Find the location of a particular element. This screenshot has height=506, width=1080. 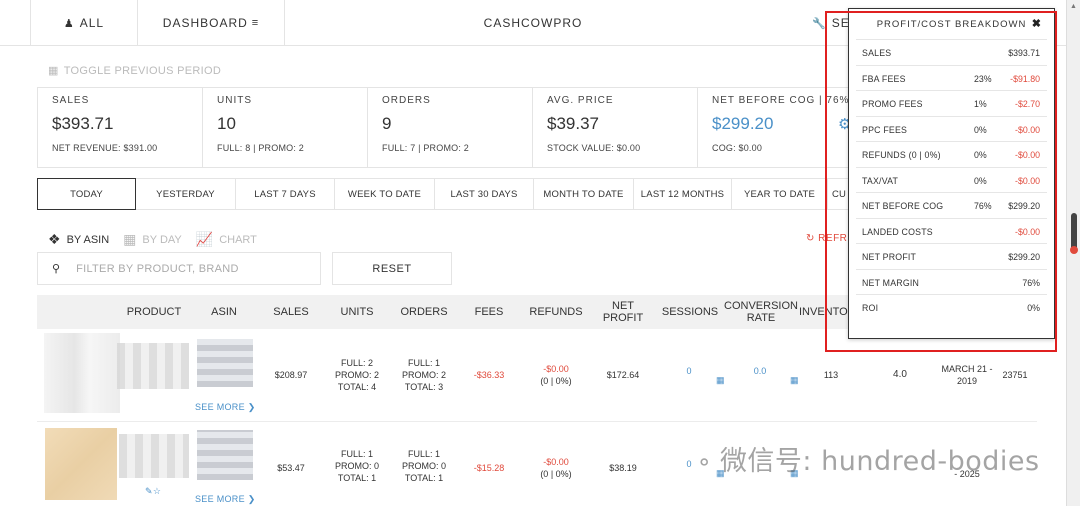

kpi-value: $393.71 is located at coordinates (83, 123).